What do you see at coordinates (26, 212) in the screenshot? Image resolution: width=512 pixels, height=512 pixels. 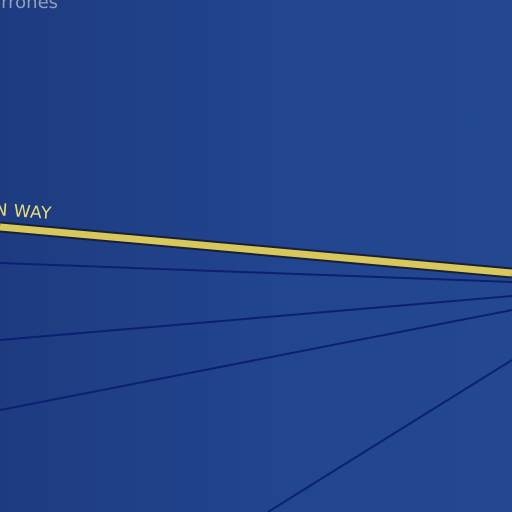 I see `road-label: N WAY` at bounding box center [26, 212].